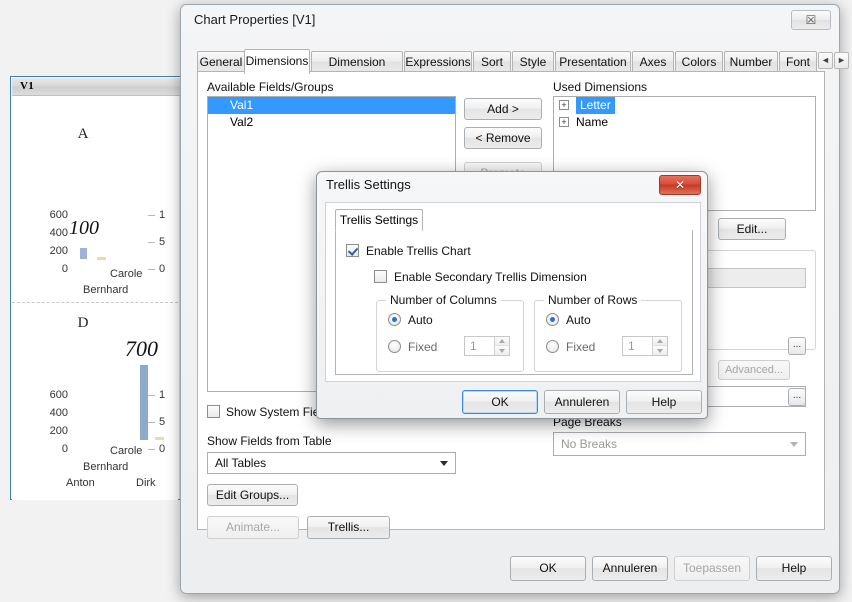 This screenshot has height=602, width=852. What do you see at coordinates (653, 61) in the screenshot?
I see `tab-axes: Axes` at bounding box center [653, 61].